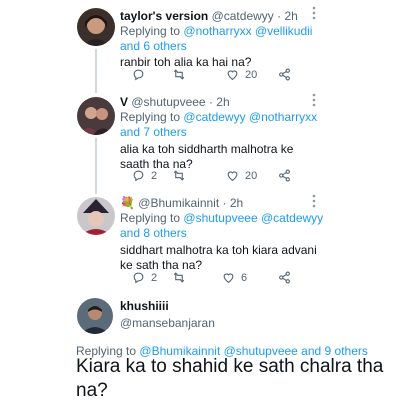  I want to click on user-handle: @Bhumikainnit, so click(178, 203).